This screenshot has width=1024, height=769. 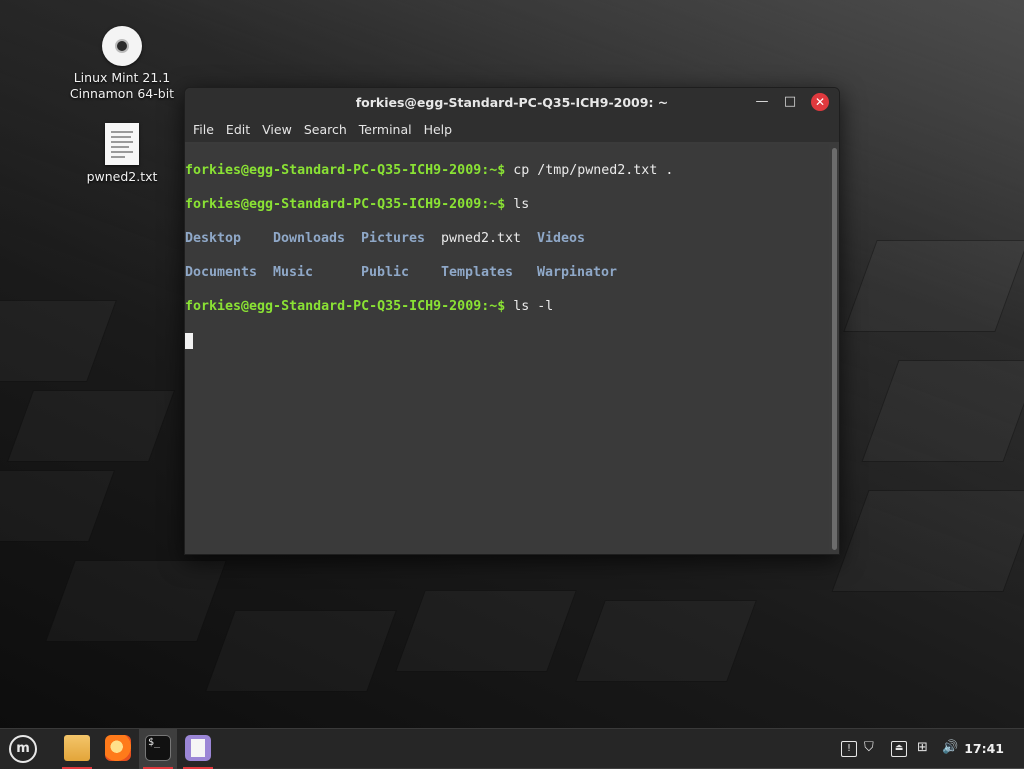 What do you see at coordinates (279, 129) in the screenshot?
I see `menu-view: View` at bounding box center [279, 129].